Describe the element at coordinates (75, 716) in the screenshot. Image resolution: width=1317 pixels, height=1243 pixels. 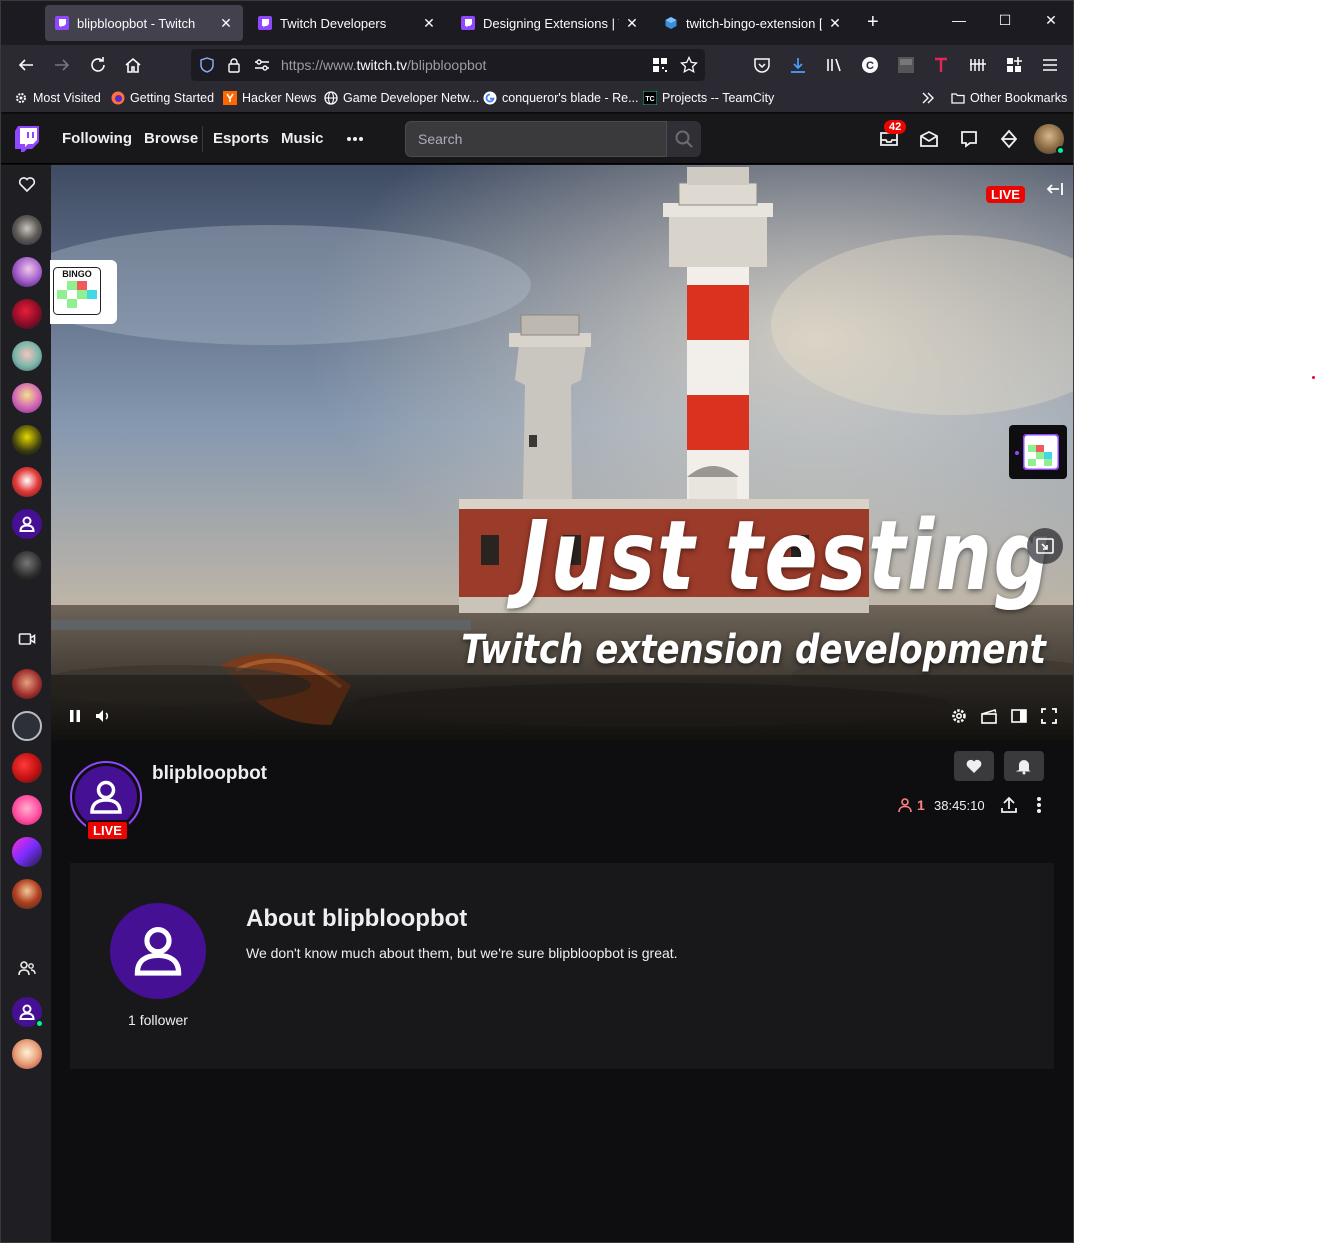
I see `pause-button` at that location.